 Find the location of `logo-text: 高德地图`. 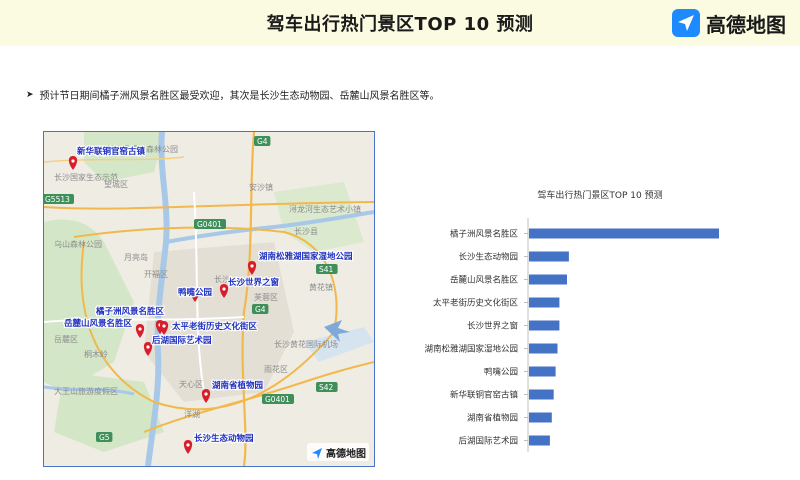

logo-text: 高德地图 is located at coordinates (746, 24).